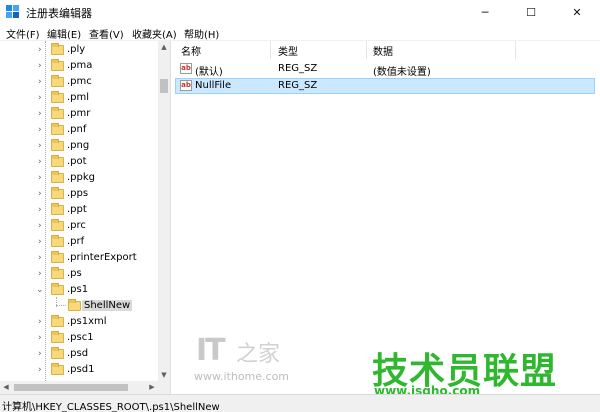 The image size is (600, 412). What do you see at coordinates (164, 211) in the screenshot?
I see `tree-vertical-scrollbar: ▲ ▼` at bounding box center [164, 211].